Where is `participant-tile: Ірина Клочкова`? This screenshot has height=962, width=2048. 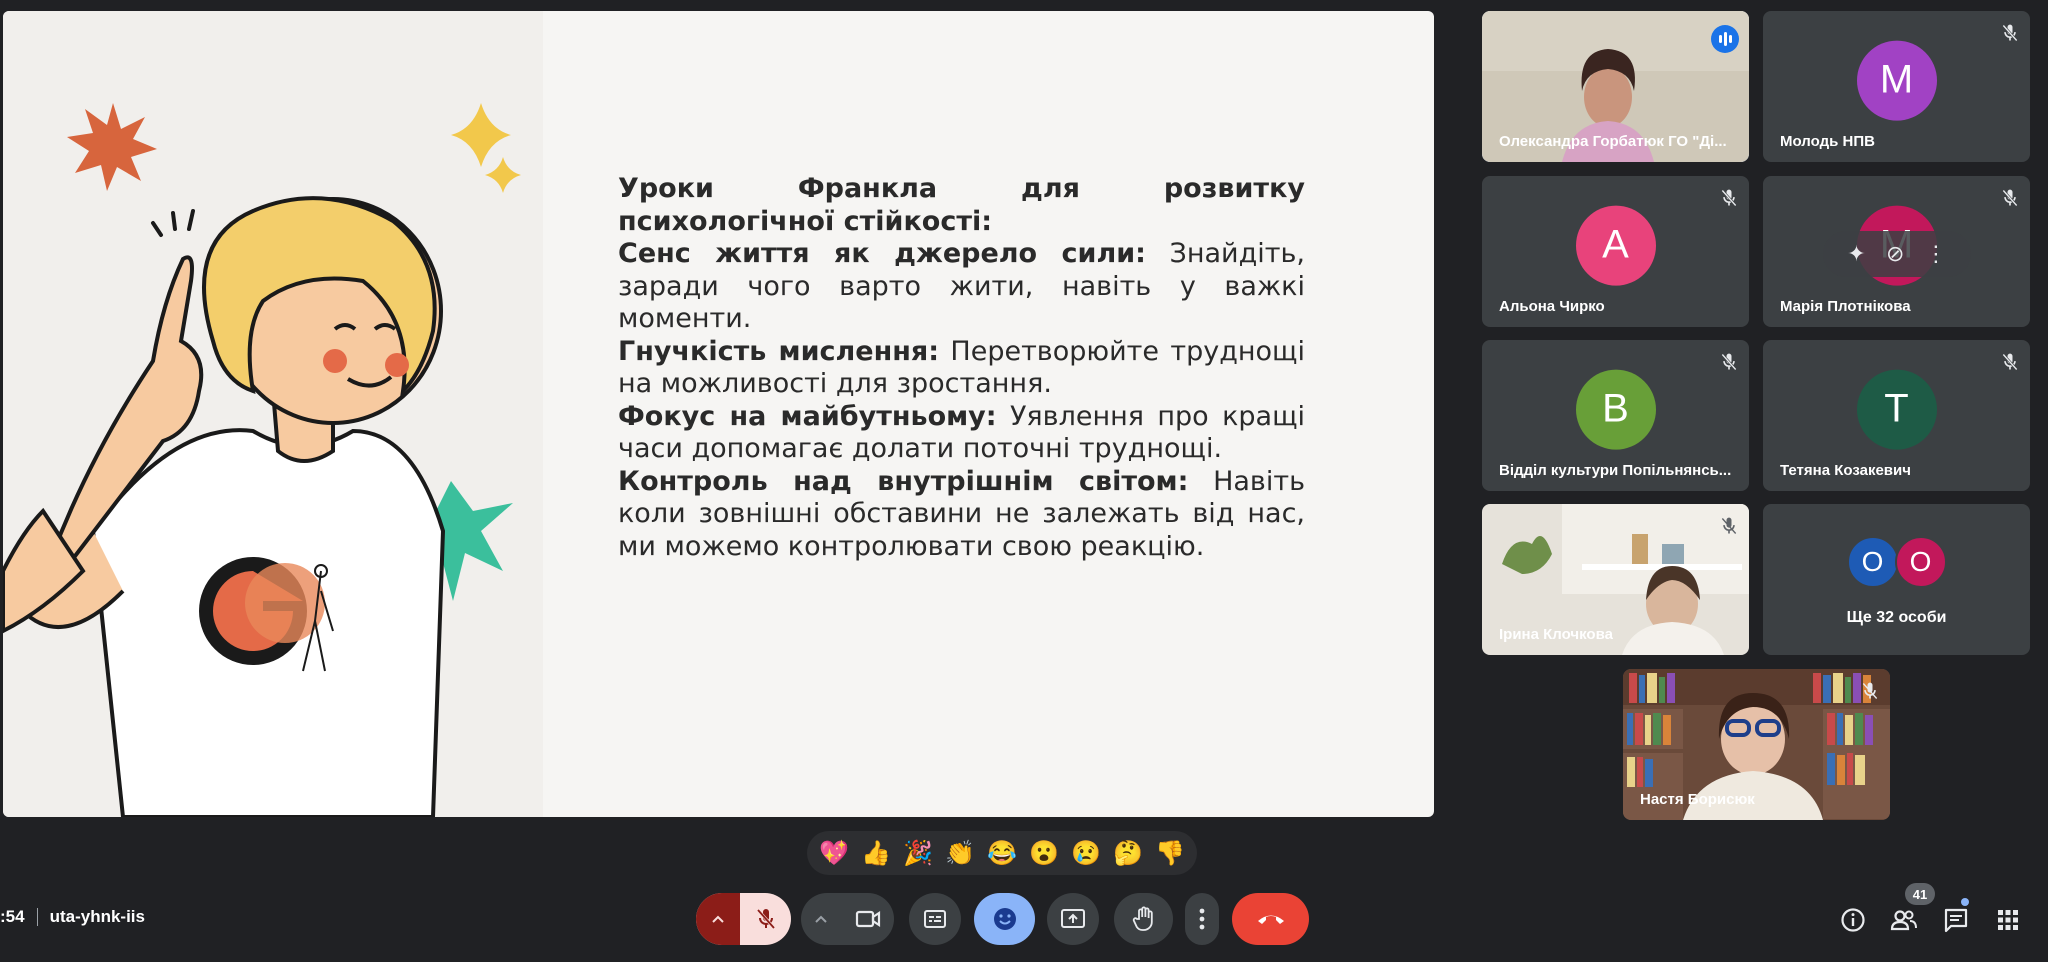
participant-tile: Ірина Клочкова is located at coordinates (1615, 579).